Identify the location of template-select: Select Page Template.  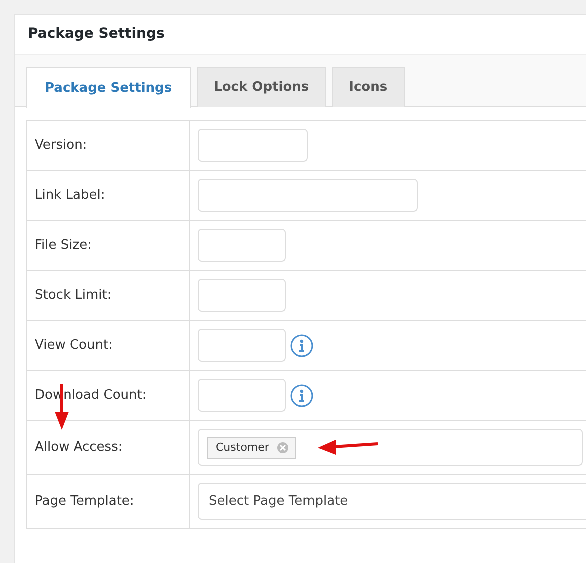
(392, 501).